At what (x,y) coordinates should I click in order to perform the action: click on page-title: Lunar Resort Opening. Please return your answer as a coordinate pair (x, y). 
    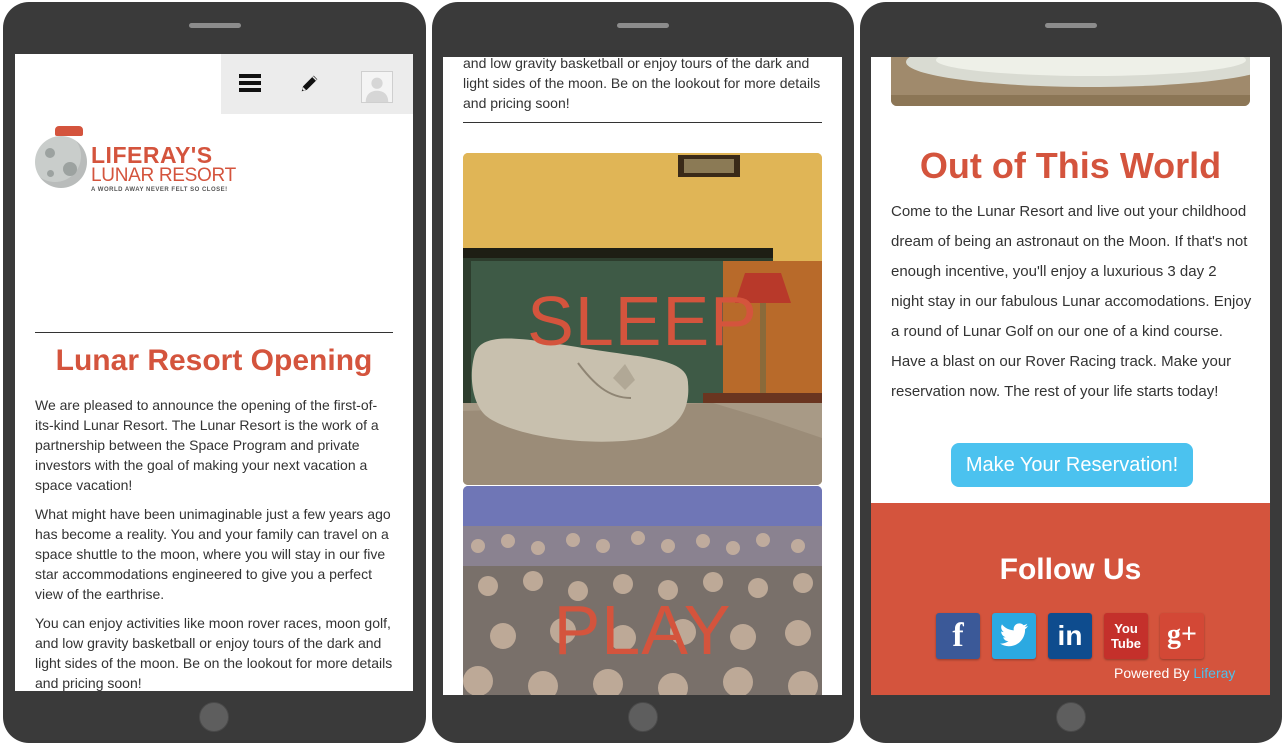
    Looking at the image, I should click on (214, 360).